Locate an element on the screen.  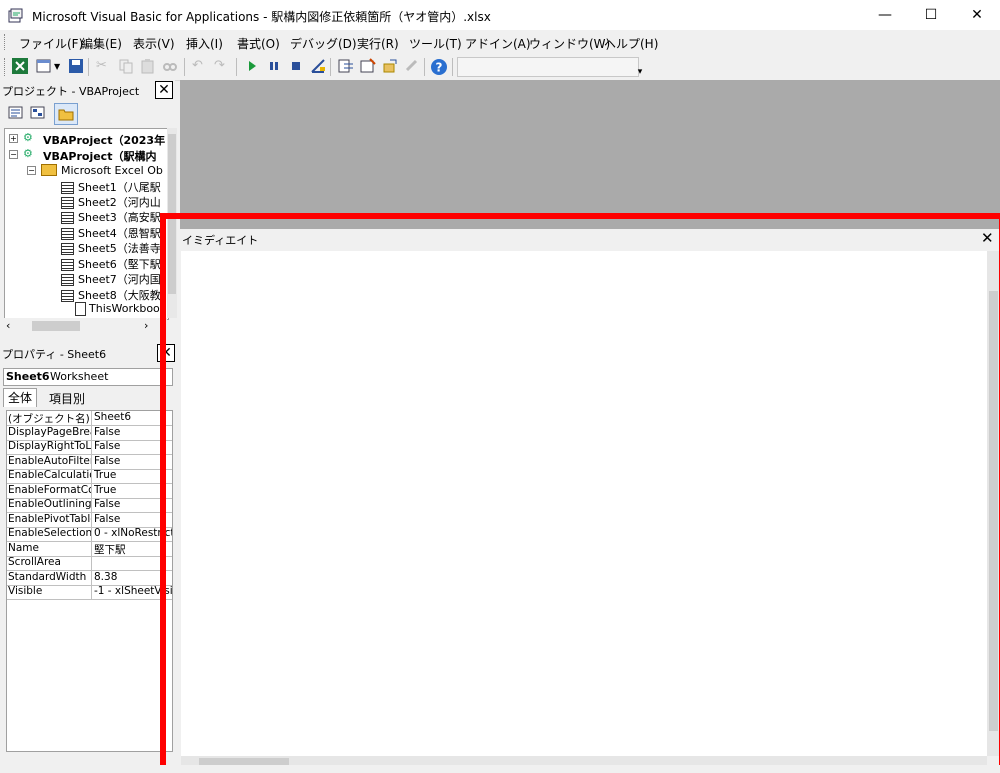
status-strip is located at coordinates (500, 769).